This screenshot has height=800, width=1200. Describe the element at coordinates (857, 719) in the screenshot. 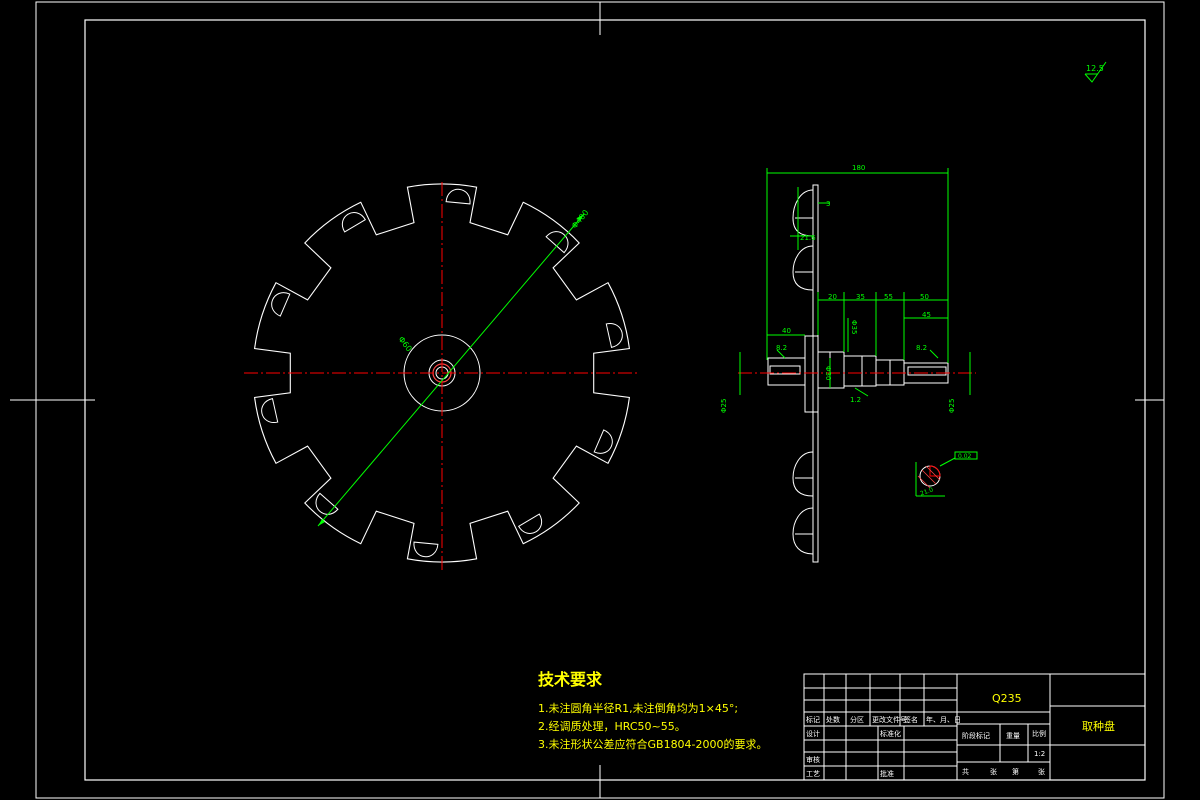

I see `row-label-2: 分区` at that location.